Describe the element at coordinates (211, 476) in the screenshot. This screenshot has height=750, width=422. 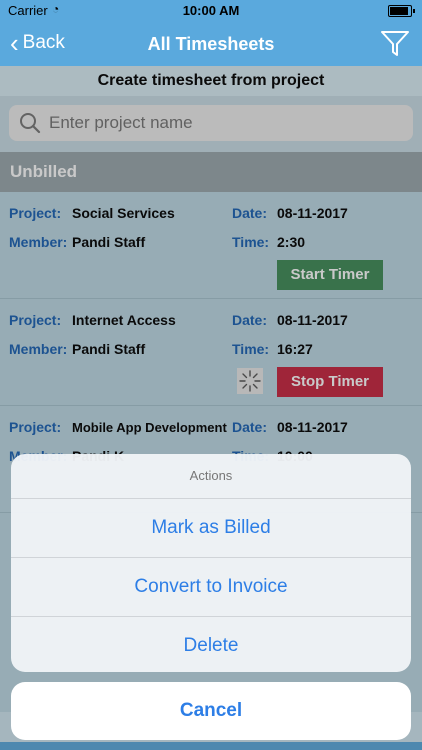
I see `action-sheet-title: Actions` at that location.